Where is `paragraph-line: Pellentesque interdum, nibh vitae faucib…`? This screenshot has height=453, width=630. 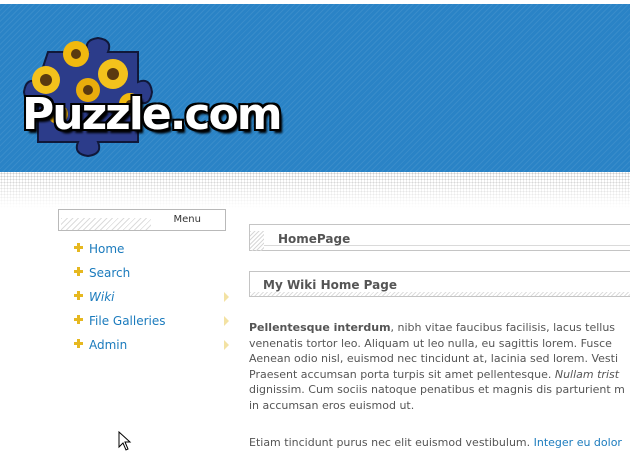
paragraph-line: Pellentesque interdum, nibh vitae faucib… is located at coordinates (439, 328).